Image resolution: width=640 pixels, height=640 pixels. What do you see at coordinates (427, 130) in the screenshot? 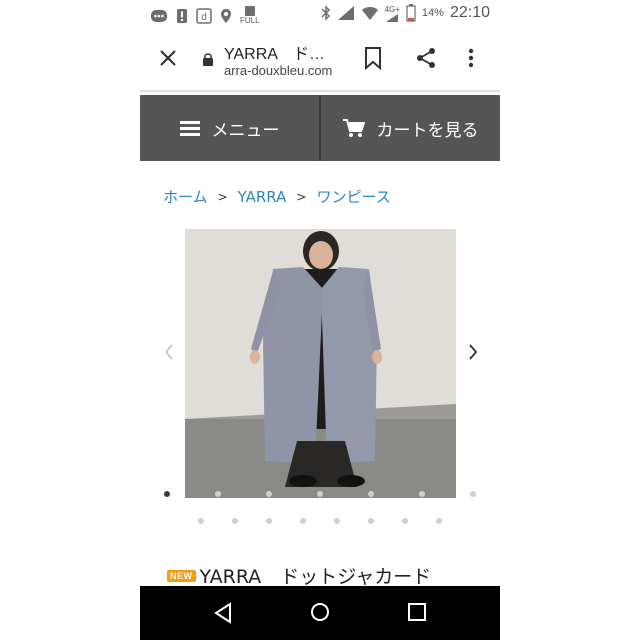
I see `cart-label: カートを見る` at bounding box center [427, 130].